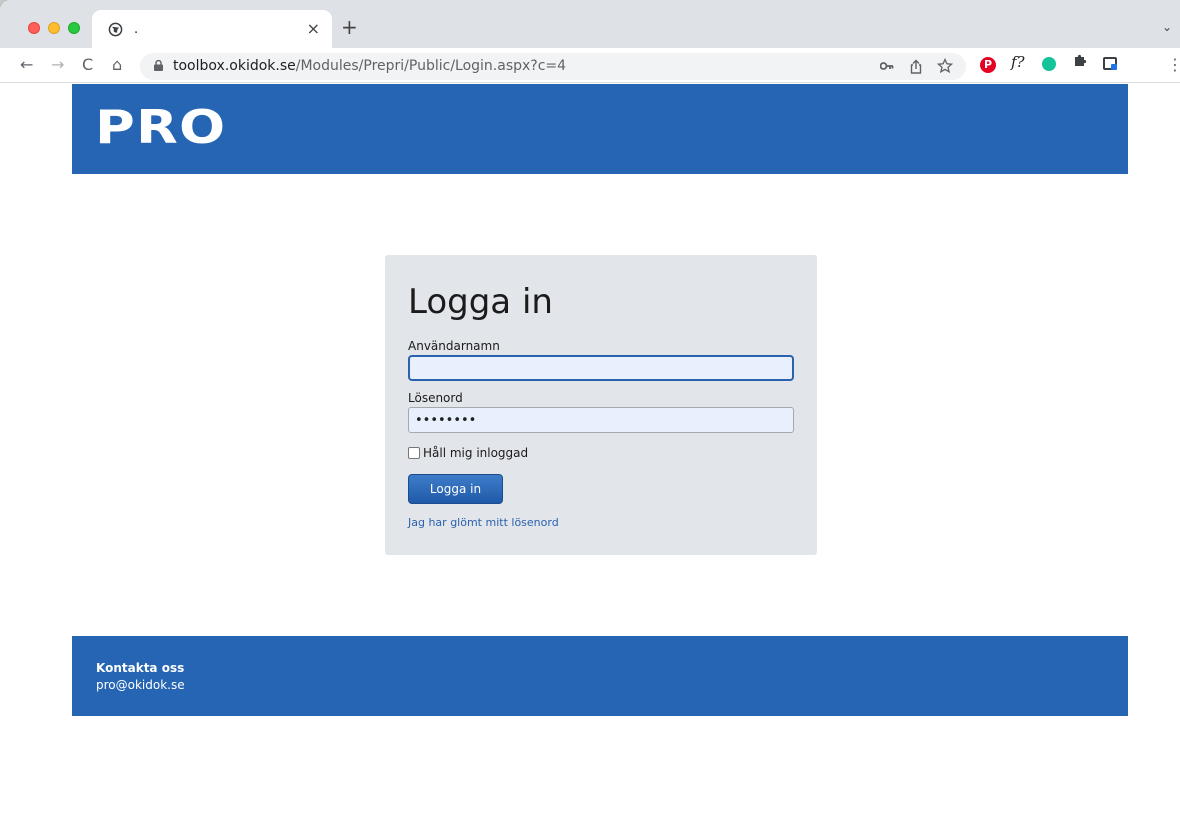 The height and width of the screenshot is (833, 1180). Describe the element at coordinates (435, 398) in the screenshot. I see `password-label: Lösenord` at that location.